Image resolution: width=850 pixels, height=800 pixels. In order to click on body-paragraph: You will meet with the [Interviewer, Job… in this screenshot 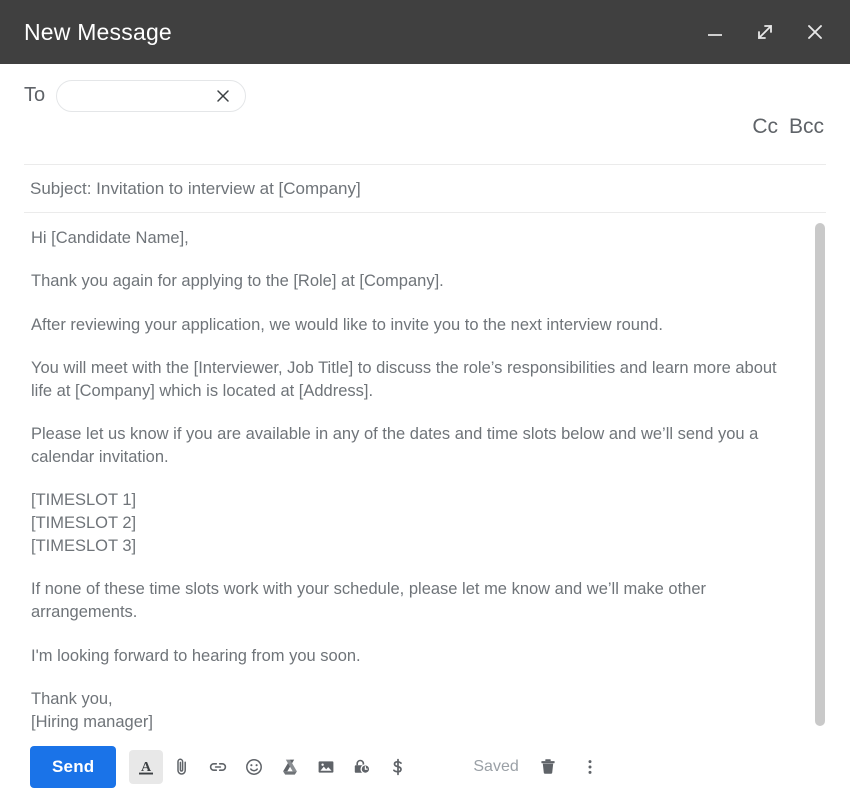, I will do `click(404, 379)`.